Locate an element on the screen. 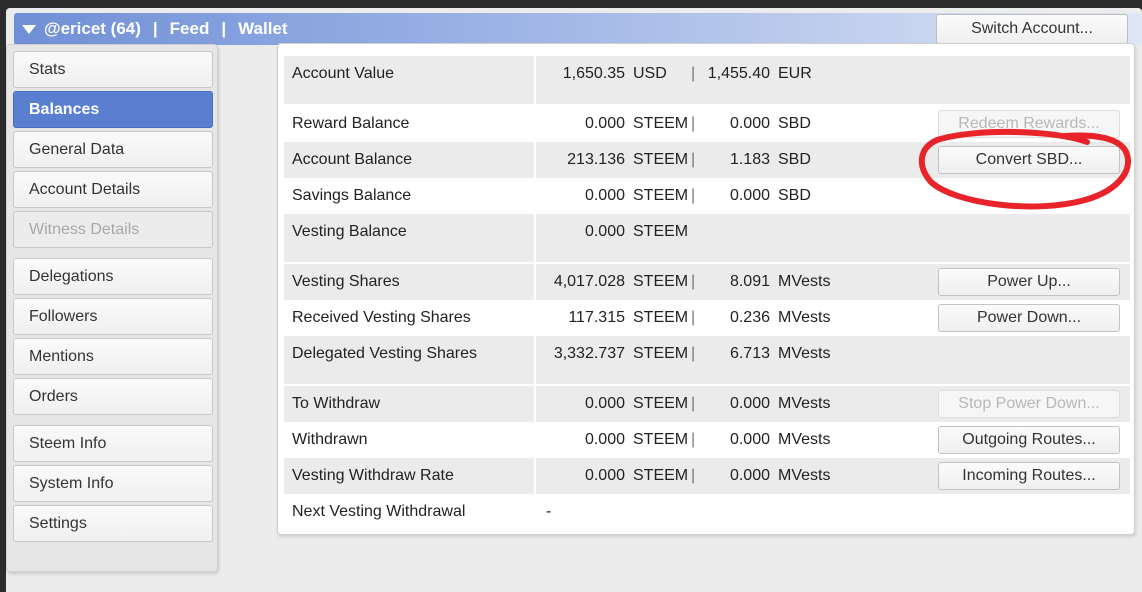 The width and height of the screenshot is (1142, 592). value-amount: 4,017.028 is located at coordinates (589, 281).